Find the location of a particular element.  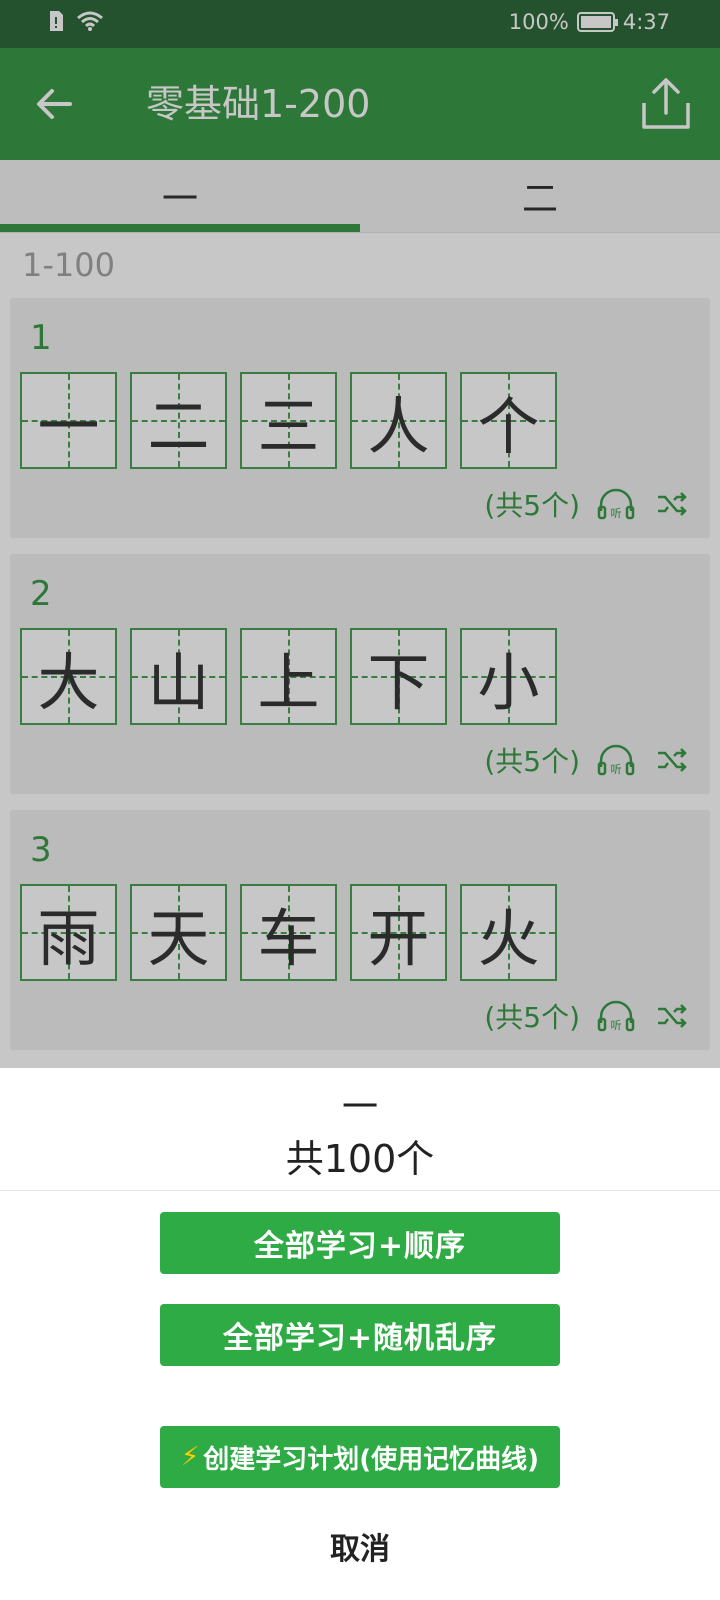

sheet-subtitle: 共100个 is located at coordinates (360, 1159).